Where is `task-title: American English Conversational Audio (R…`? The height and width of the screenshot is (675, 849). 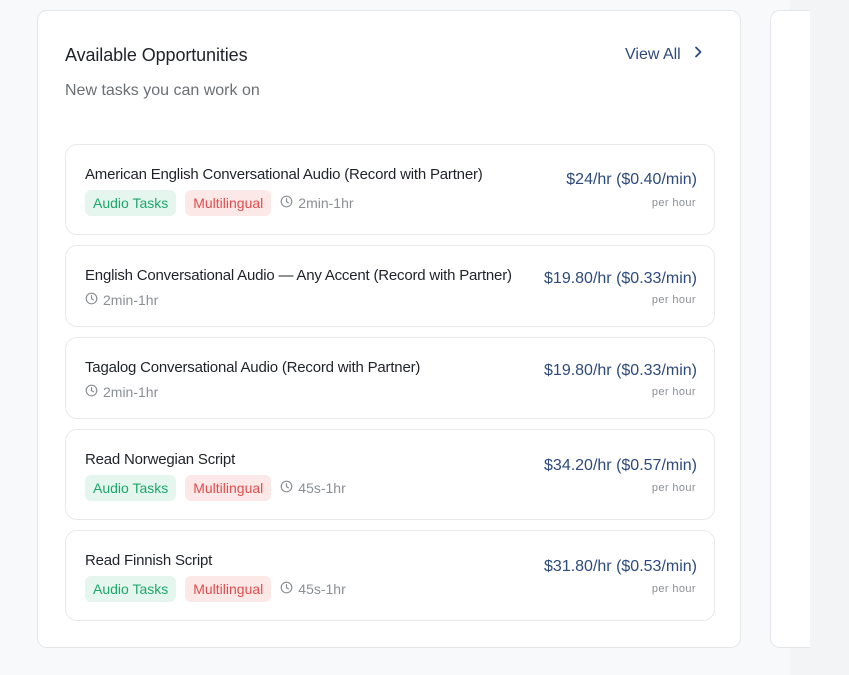
task-title: American English Conversational Audio (R… is located at coordinates (284, 174).